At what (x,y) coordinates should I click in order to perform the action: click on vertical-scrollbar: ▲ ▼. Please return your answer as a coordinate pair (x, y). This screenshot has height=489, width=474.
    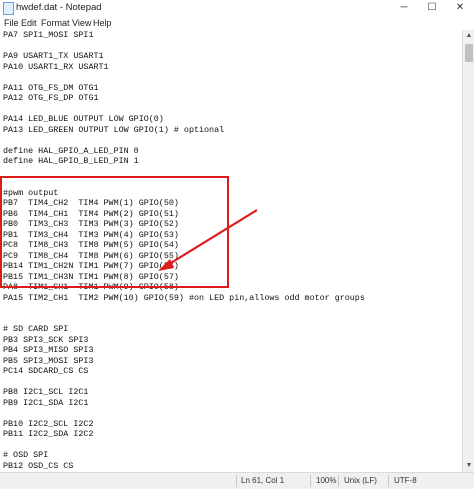
    Looking at the image, I should click on (468, 251).